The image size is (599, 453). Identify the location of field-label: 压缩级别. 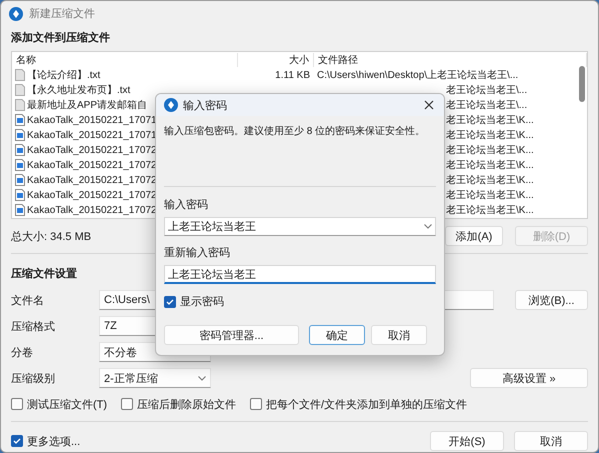
(33, 379).